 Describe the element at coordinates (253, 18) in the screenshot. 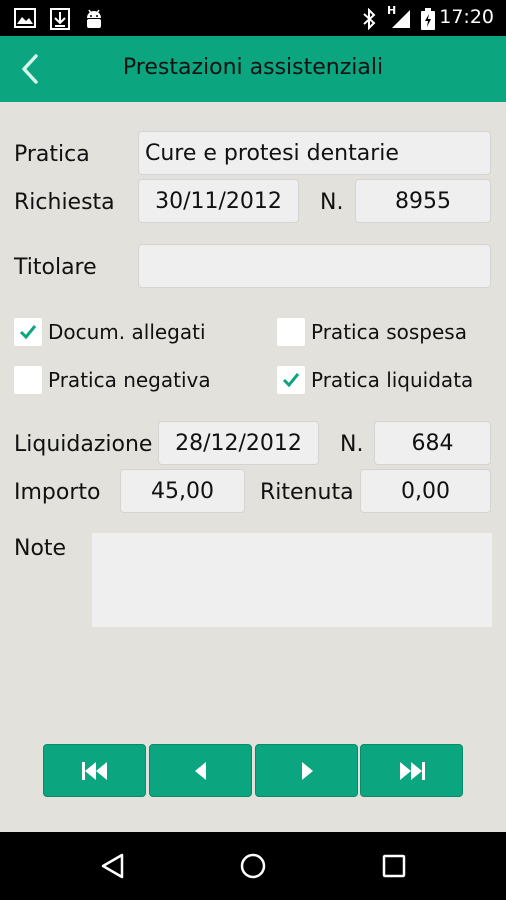

I see `status-bar: H 17:20` at that location.